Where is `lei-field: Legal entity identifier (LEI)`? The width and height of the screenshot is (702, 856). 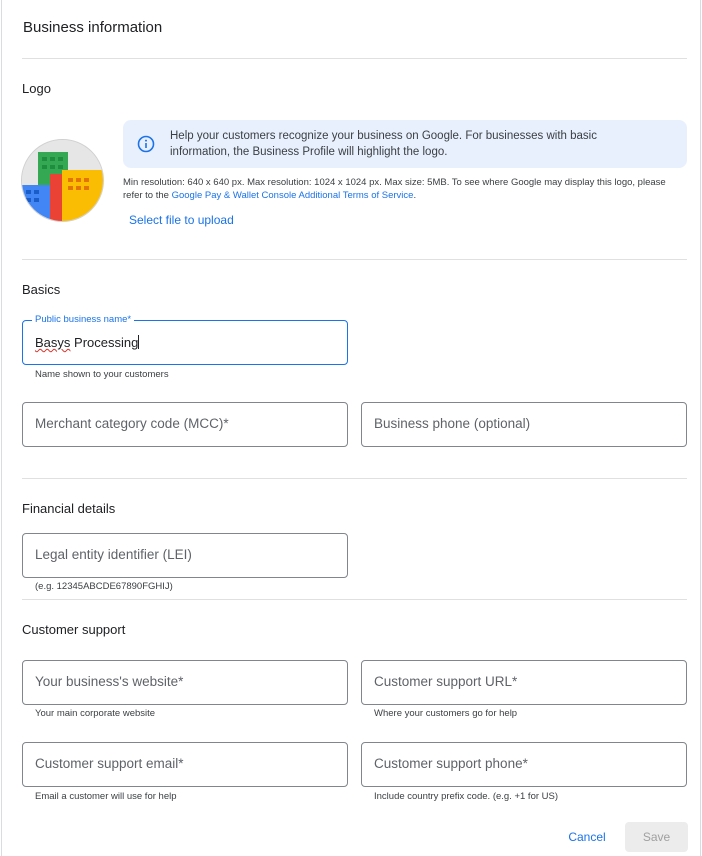
lei-field: Legal entity identifier (LEI) is located at coordinates (185, 555).